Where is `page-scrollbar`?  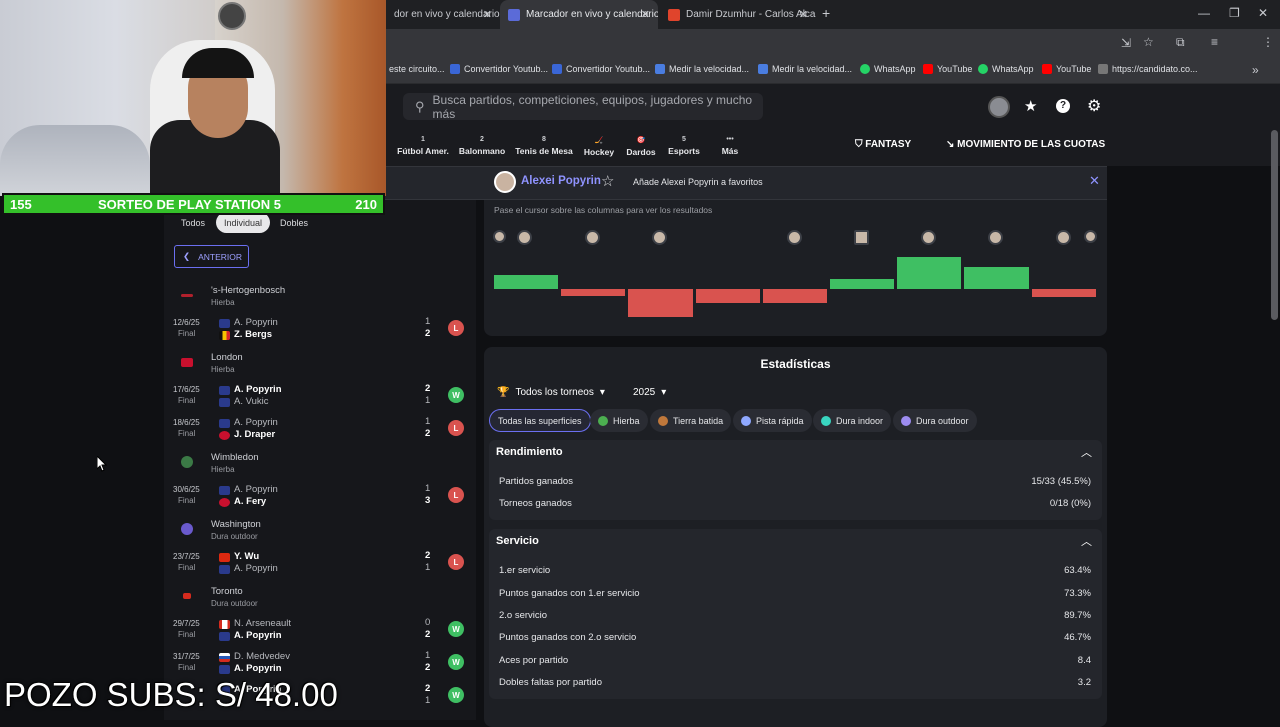
page-scrollbar is located at coordinates (1274, 225).